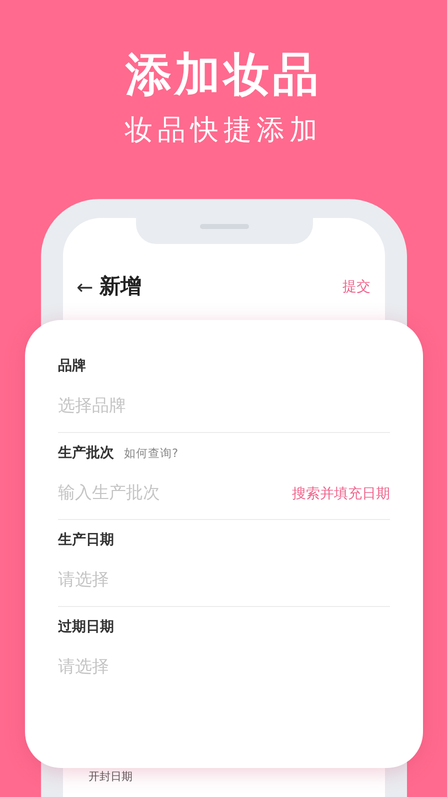 Image resolution: width=447 pixels, height=797 pixels. What do you see at coordinates (341, 494) in the screenshot?
I see `search-fill-button: 搜索并填充日期` at bounding box center [341, 494].